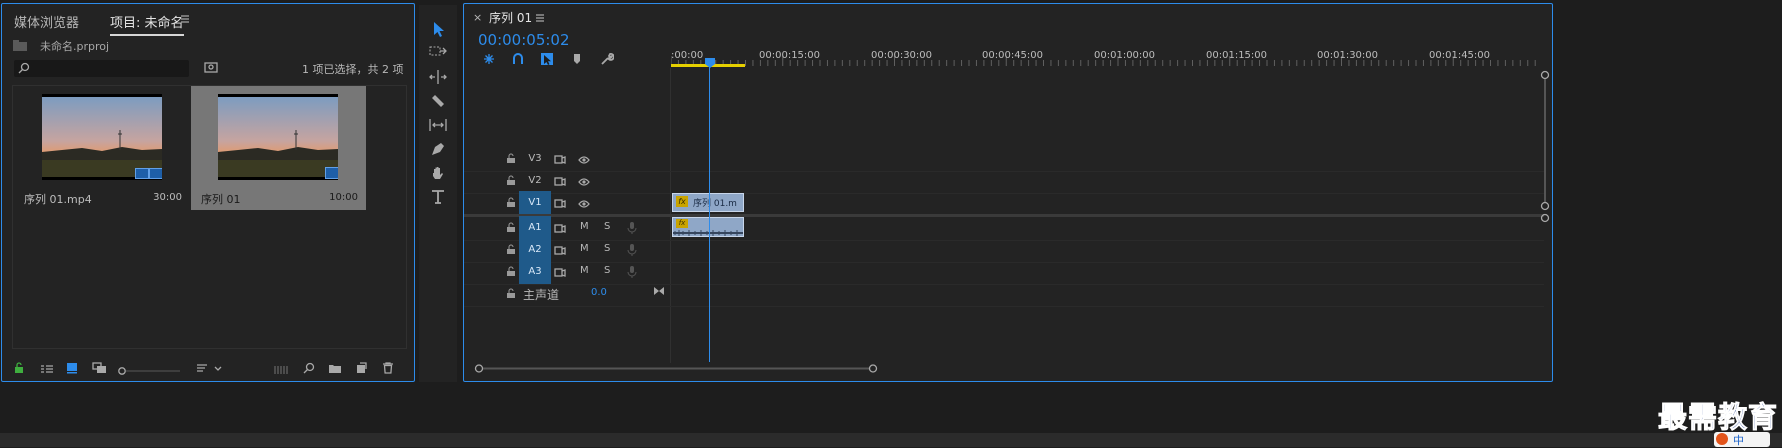 The height and width of the screenshot is (448, 1782). What do you see at coordinates (438, 149) in the screenshot?
I see `pen-tool` at bounding box center [438, 149].